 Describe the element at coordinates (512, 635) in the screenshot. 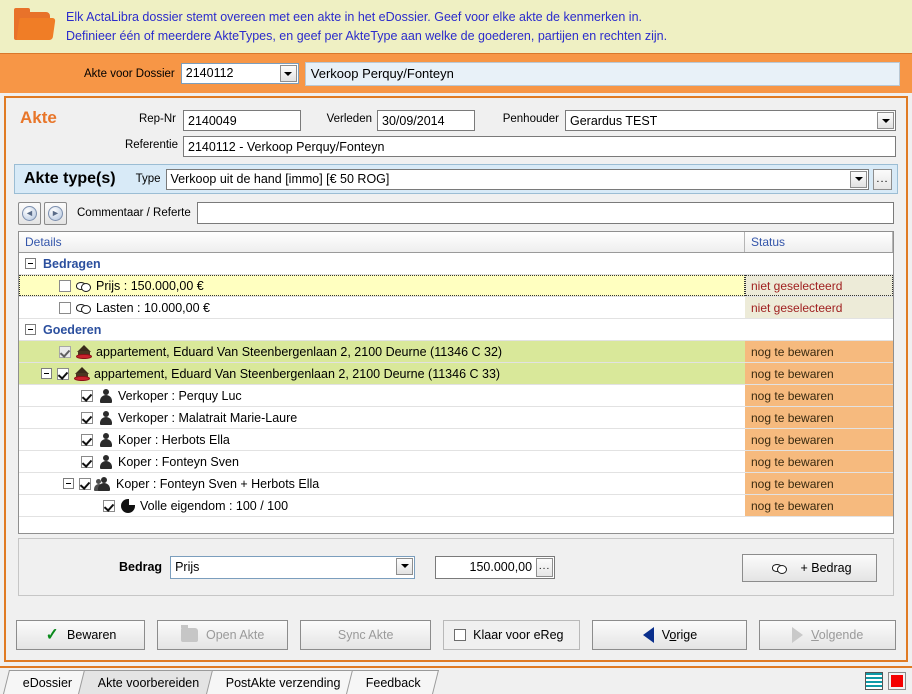

I see `klaar-voor-ereg-checkbox: Klaar voor eReg` at that location.